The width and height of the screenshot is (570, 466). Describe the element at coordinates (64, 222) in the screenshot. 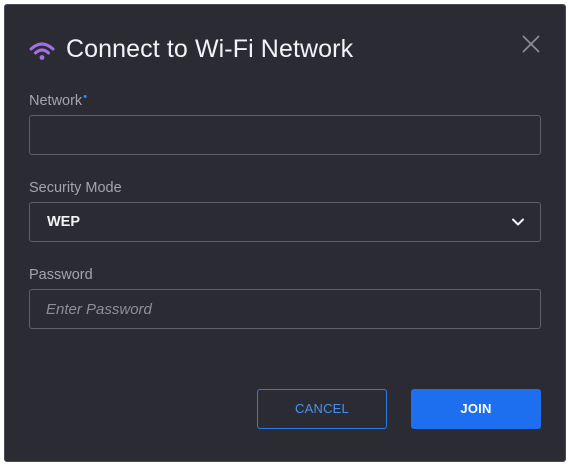

I see `security-mode-value: WEP` at that location.